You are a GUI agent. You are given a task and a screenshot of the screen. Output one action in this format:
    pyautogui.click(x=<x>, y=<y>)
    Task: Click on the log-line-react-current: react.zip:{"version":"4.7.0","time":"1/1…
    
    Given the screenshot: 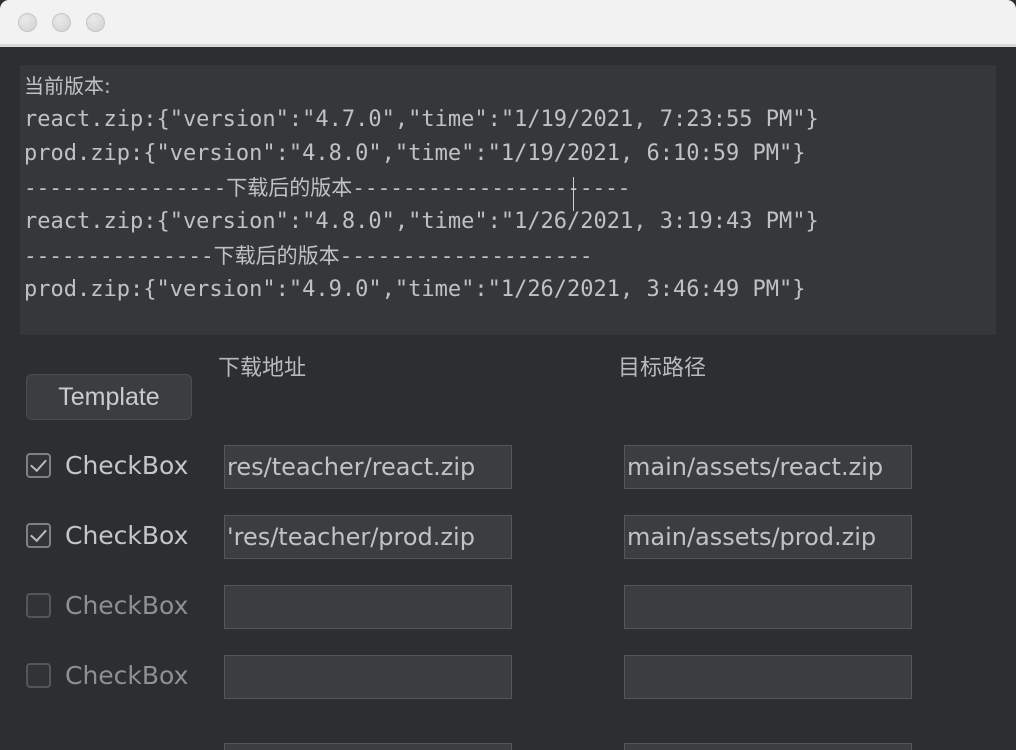 What is the action you would take?
    pyautogui.click(x=421, y=119)
    